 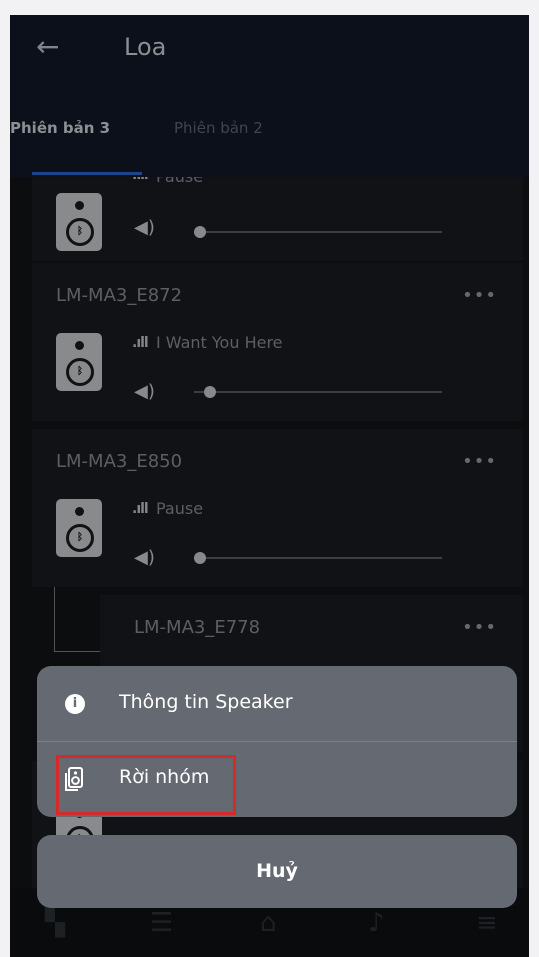 What do you see at coordinates (75, 704) in the screenshot?
I see `info-icon: i` at bounding box center [75, 704].